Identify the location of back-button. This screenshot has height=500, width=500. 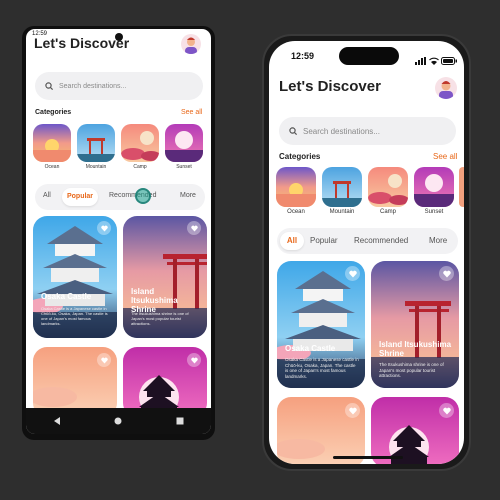
(57, 421).